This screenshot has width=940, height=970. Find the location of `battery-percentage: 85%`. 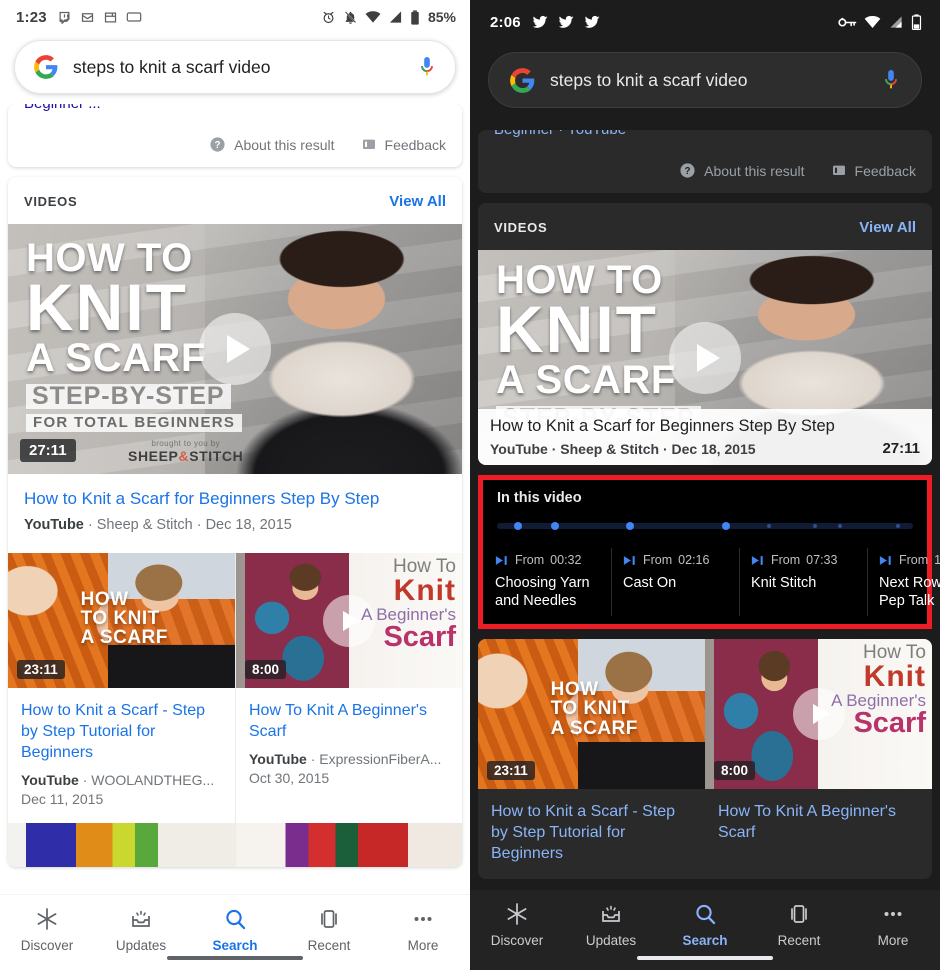

battery-percentage: 85% is located at coordinates (441, 17).